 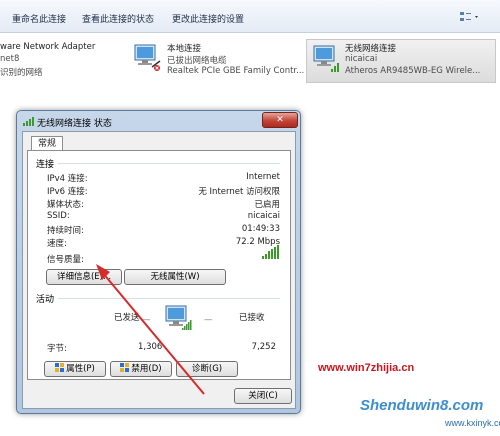 What do you see at coordinates (150, 329) in the screenshot?
I see `annotation-arrow` at bounding box center [150, 329].